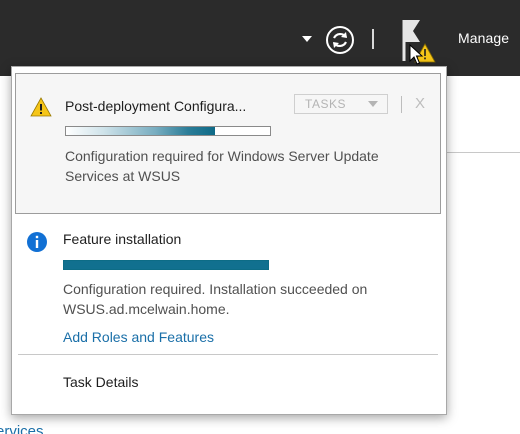 This screenshot has height=434, width=520. I want to click on add-roles-features-link: Add Roles and Features, so click(138, 337).